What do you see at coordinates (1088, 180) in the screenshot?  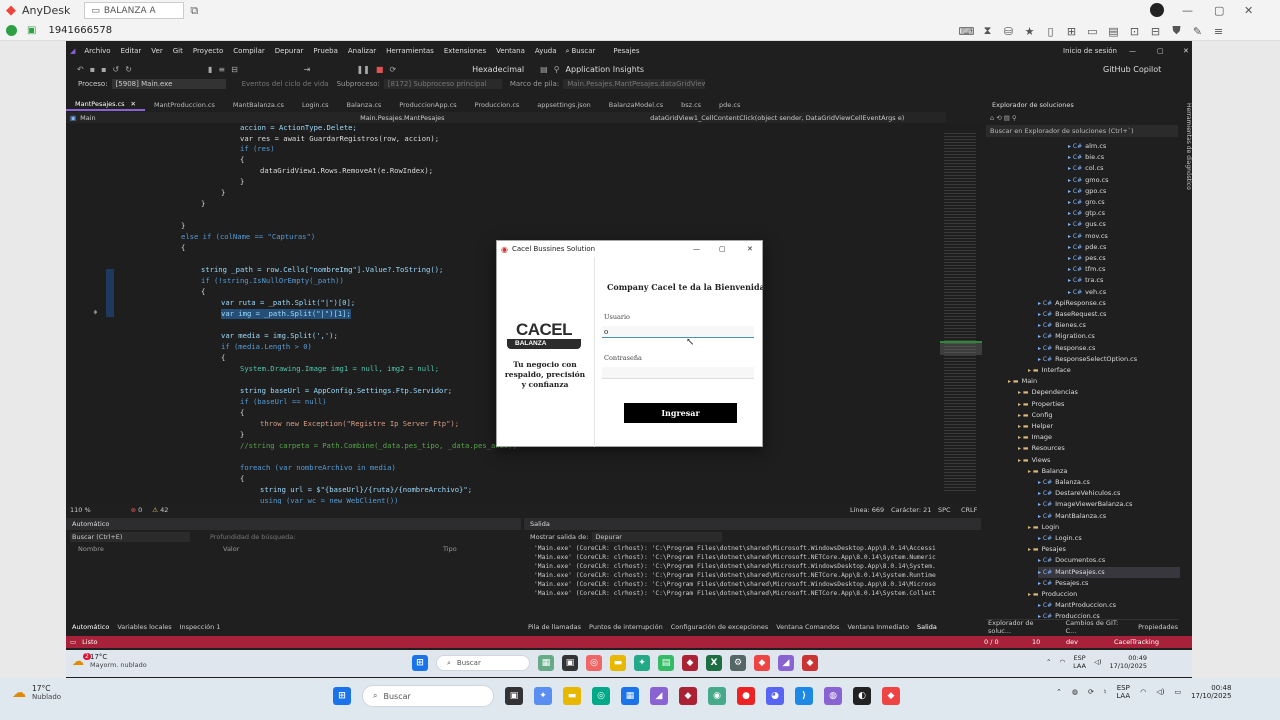 I see `solution-item: ▸ C# gmo.cs` at bounding box center [1088, 180].